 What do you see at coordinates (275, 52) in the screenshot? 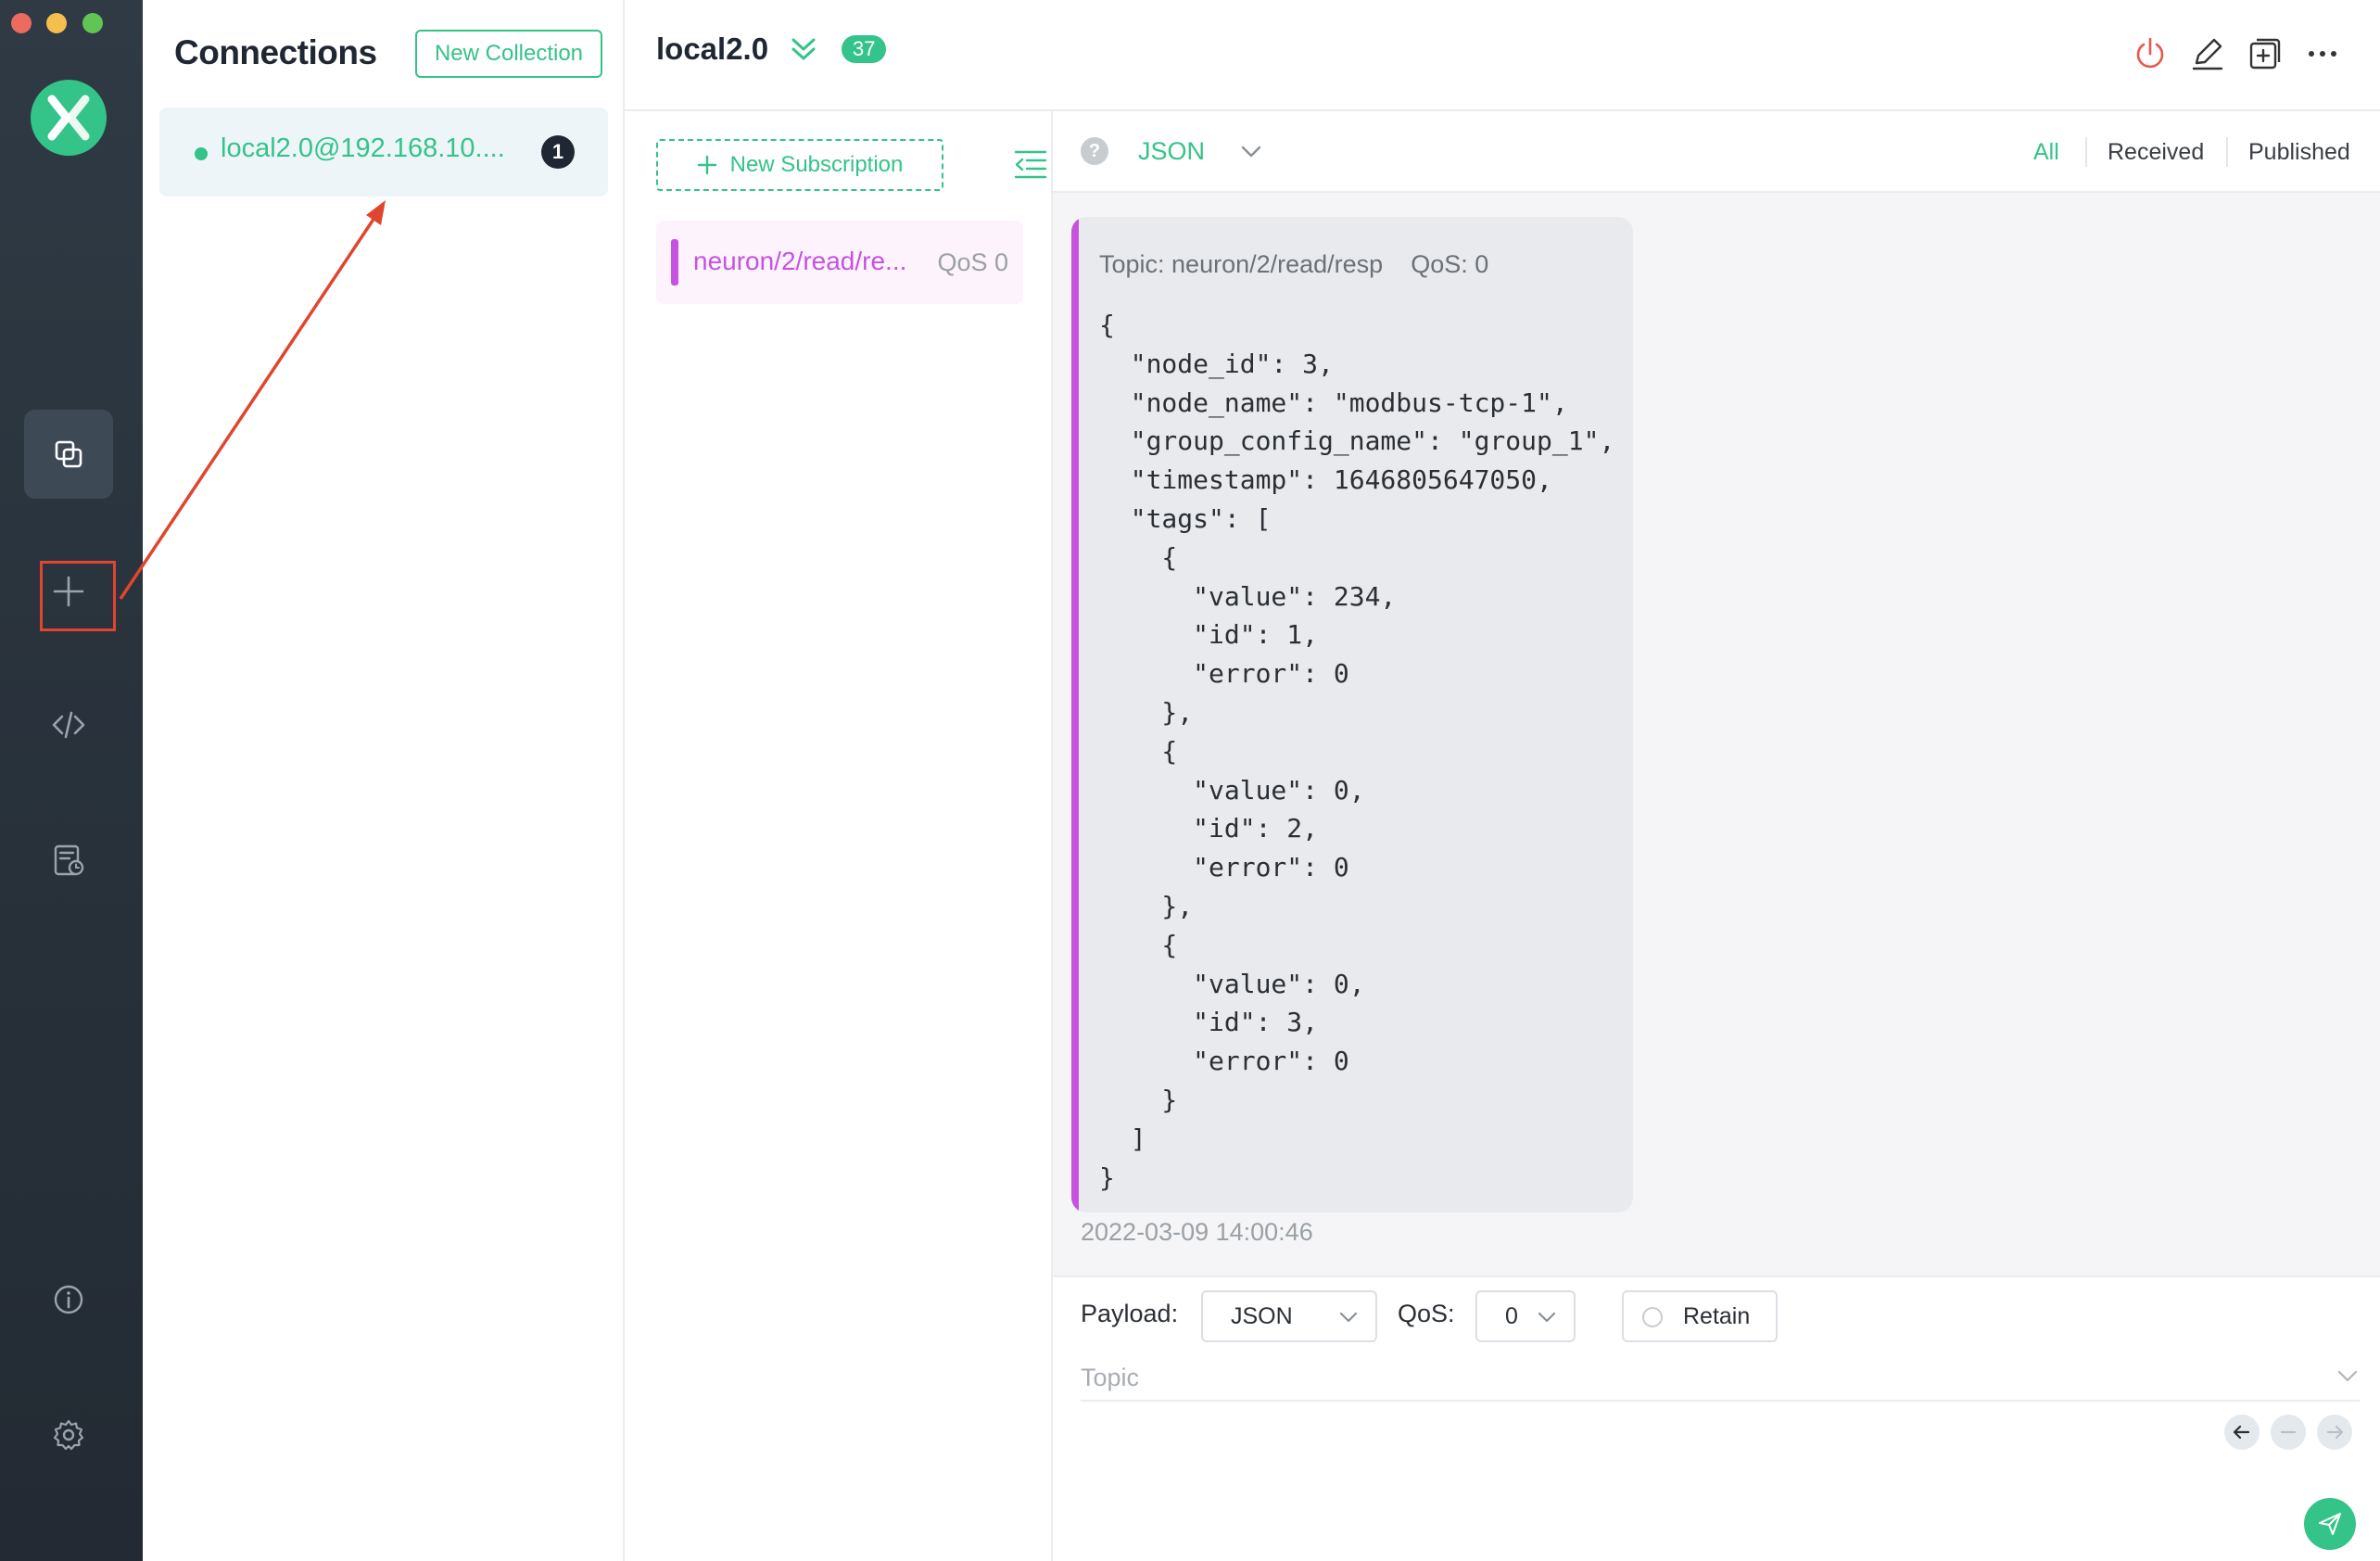
I see `connections-title: Connections` at bounding box center [275, 52].